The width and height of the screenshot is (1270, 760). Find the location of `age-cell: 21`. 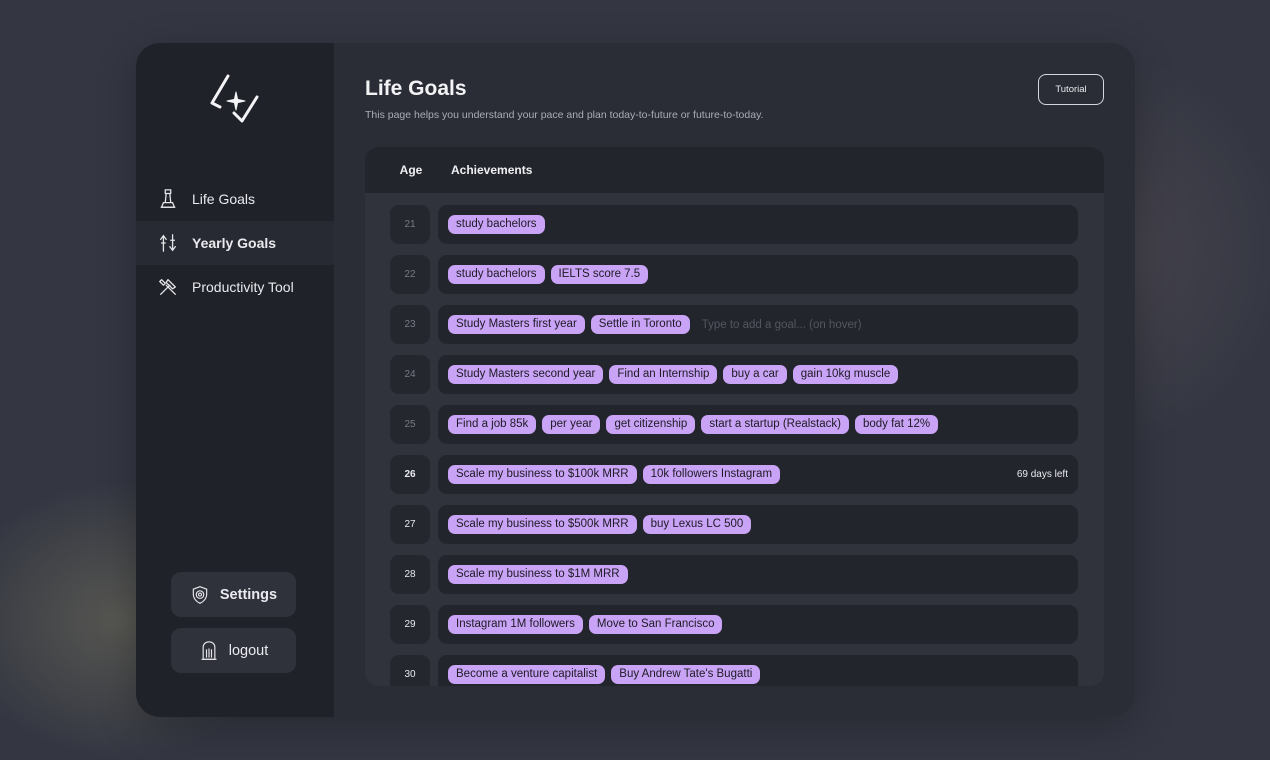

age-cell: 21 is located at coordinates (410, 224).